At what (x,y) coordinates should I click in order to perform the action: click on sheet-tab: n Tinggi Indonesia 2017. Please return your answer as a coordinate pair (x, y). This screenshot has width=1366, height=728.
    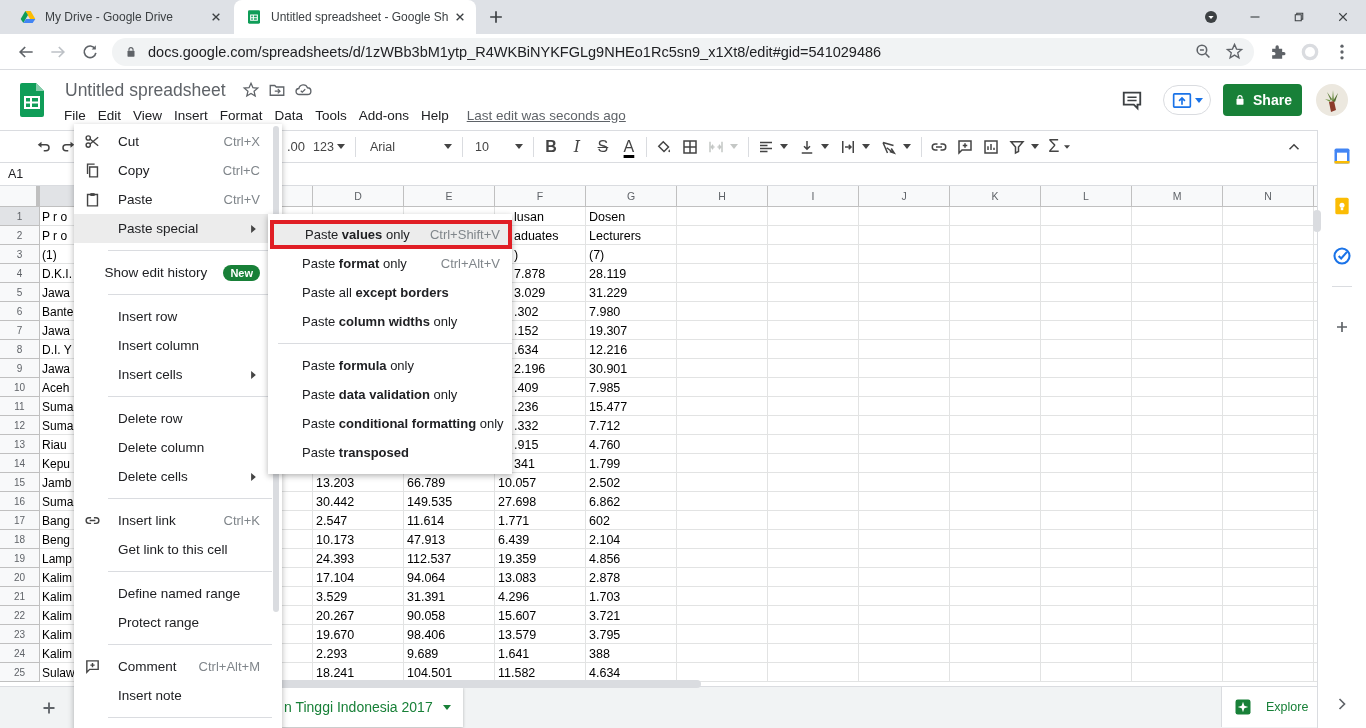
    Looking at the image, I should click on (372, 707).